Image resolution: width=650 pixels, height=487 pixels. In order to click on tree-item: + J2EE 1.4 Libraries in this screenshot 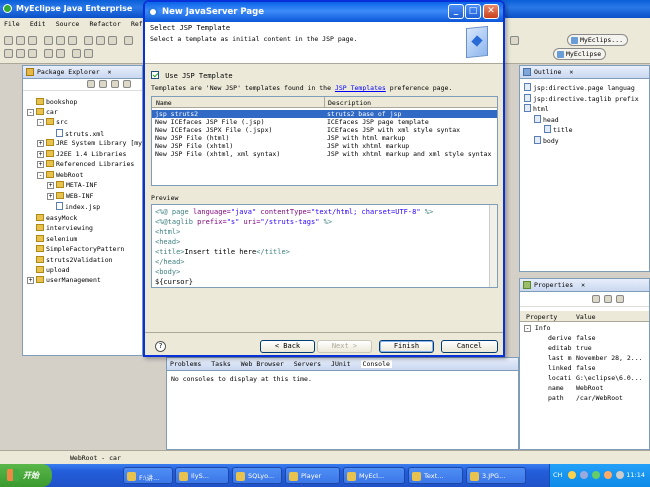, I will do `click(81, 154)`.